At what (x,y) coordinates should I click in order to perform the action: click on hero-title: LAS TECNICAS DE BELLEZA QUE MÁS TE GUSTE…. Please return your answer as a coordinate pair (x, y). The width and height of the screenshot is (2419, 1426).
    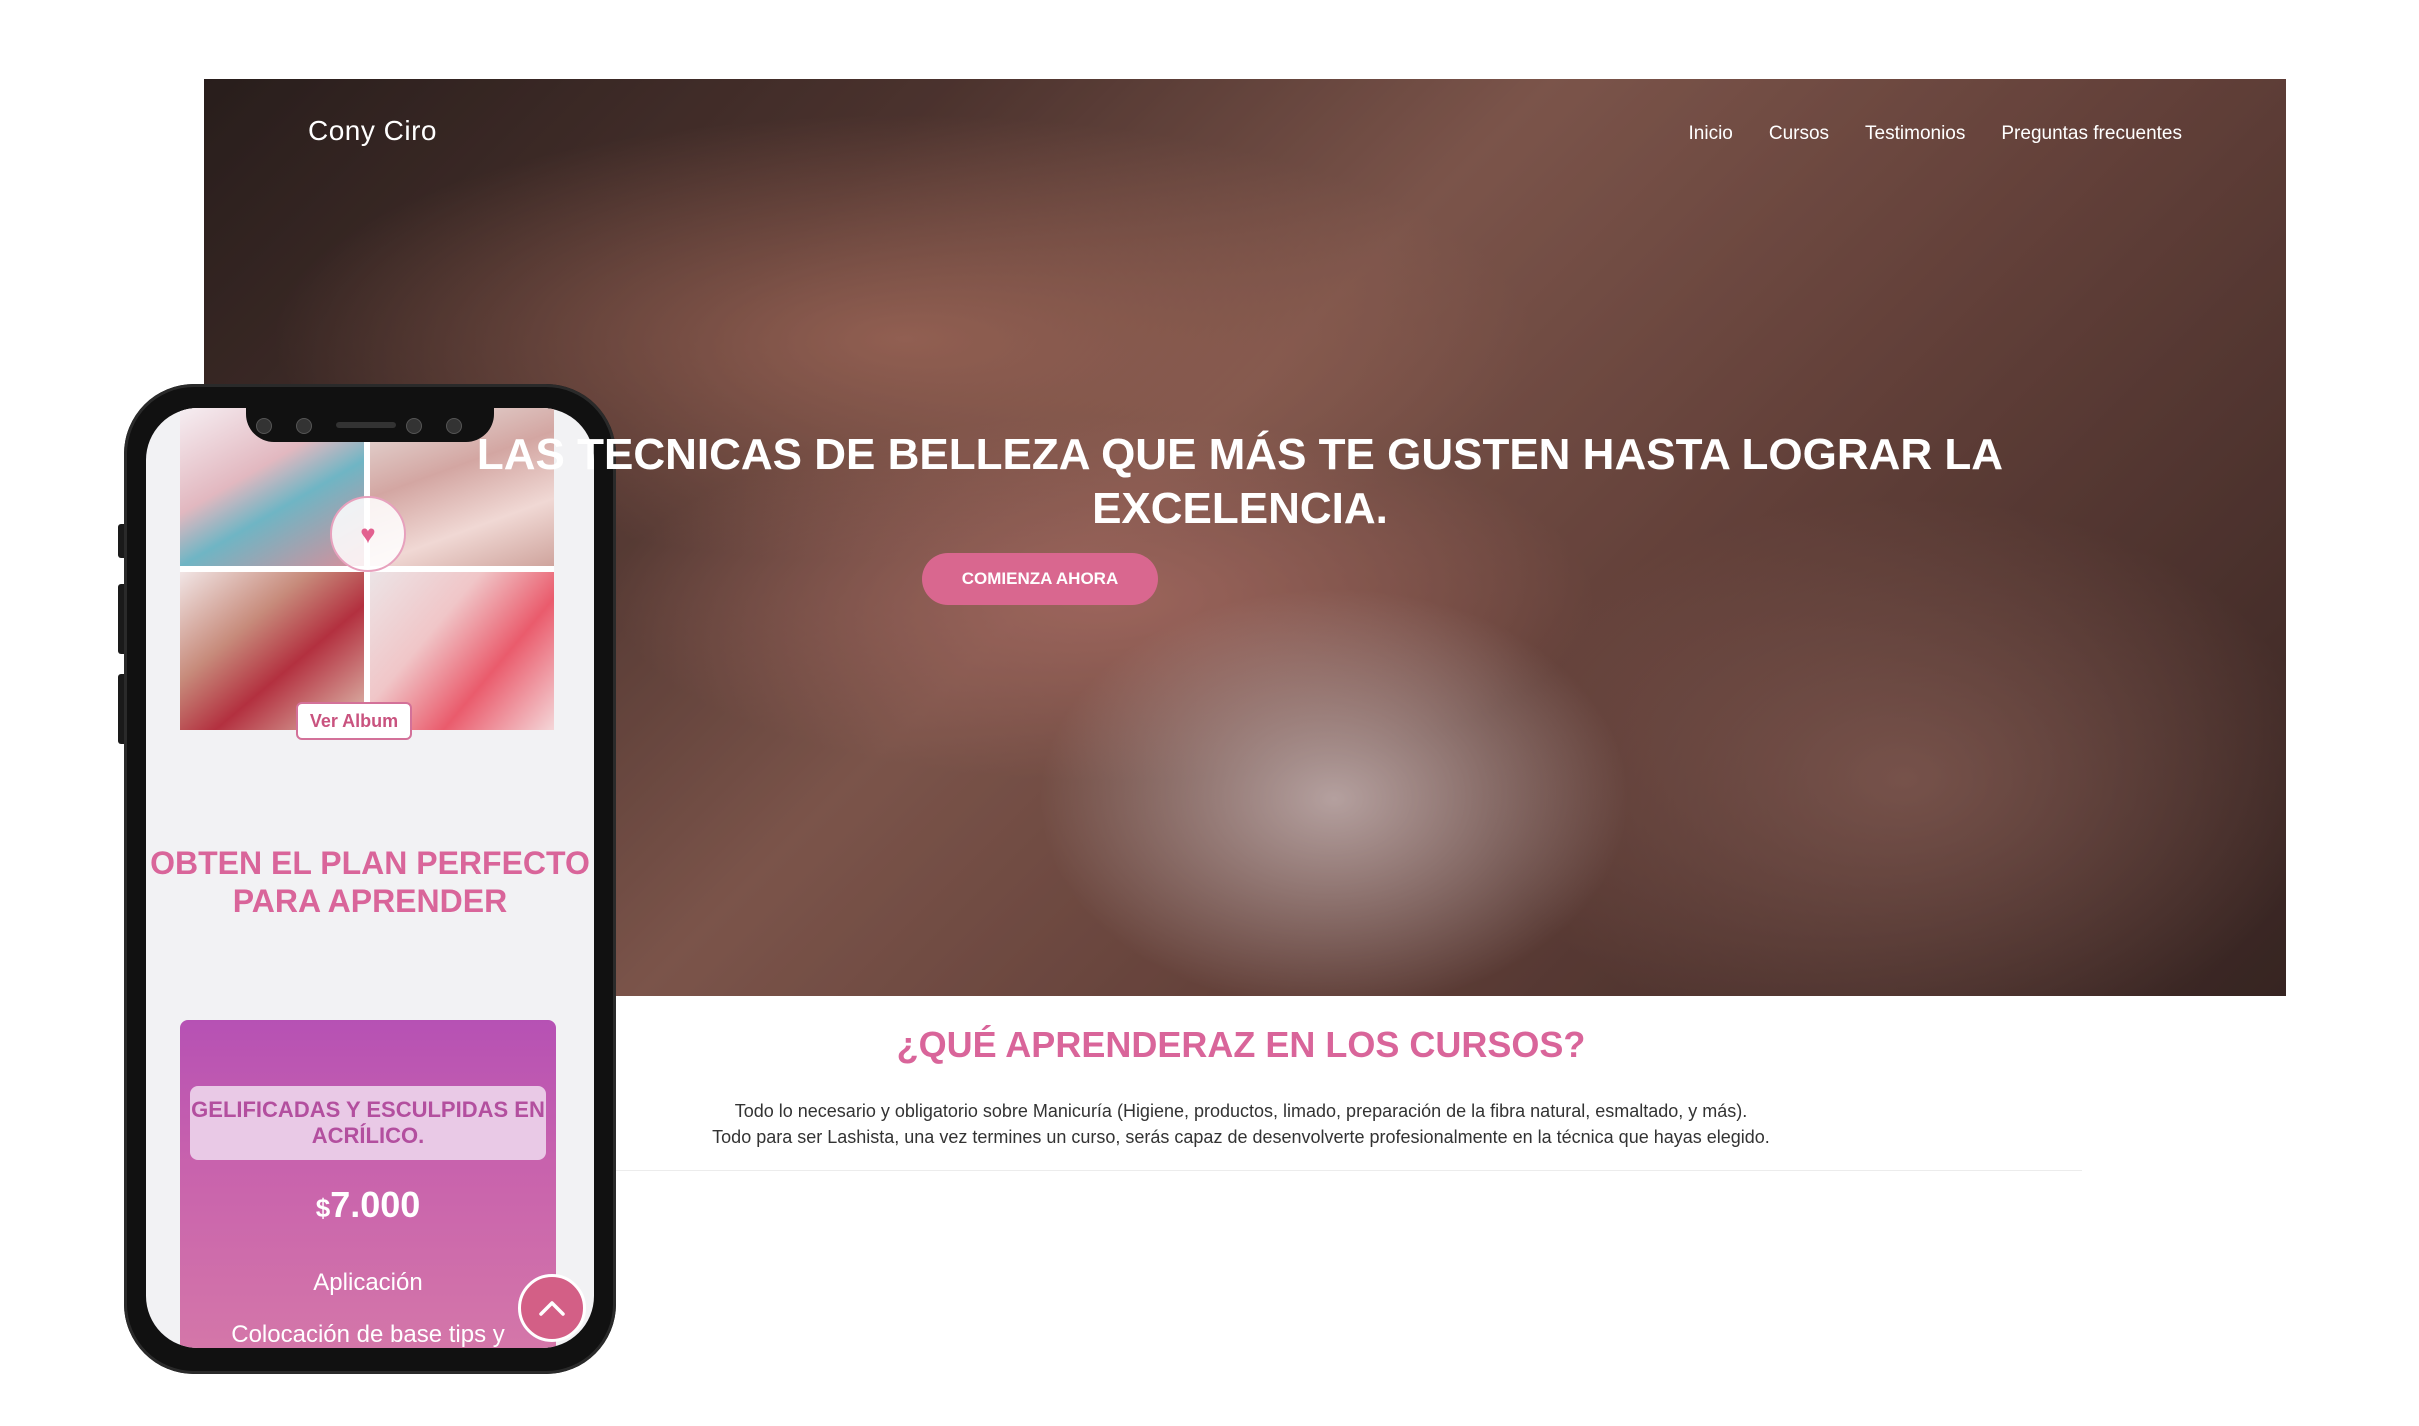
    Looking at the image, I should click on (1240, 481).